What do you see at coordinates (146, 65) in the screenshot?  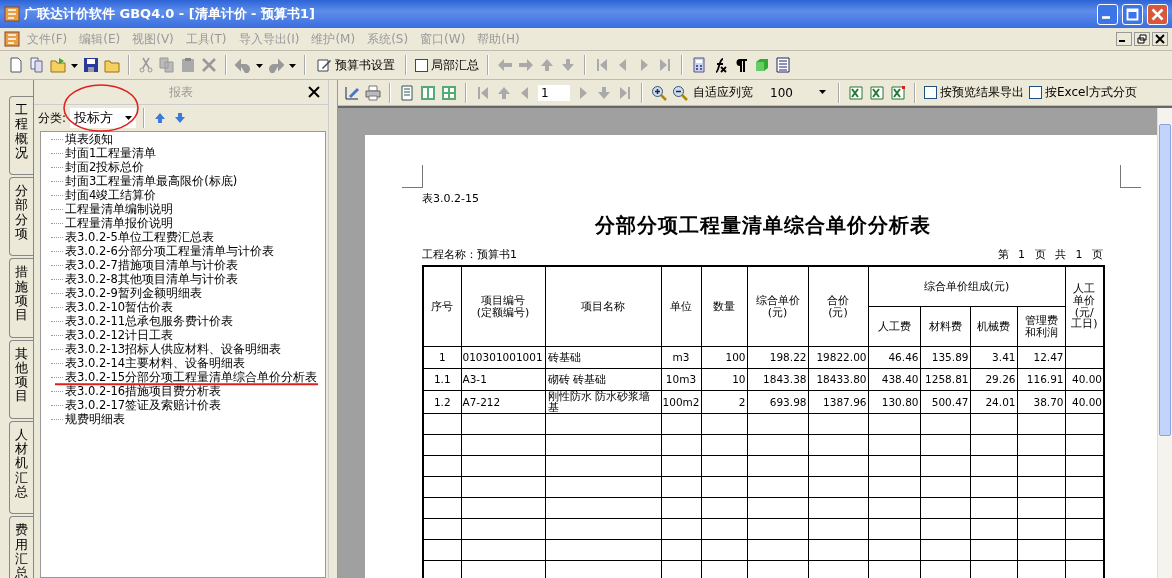 I see `scissors-icon` at bounding box center [146, 65].